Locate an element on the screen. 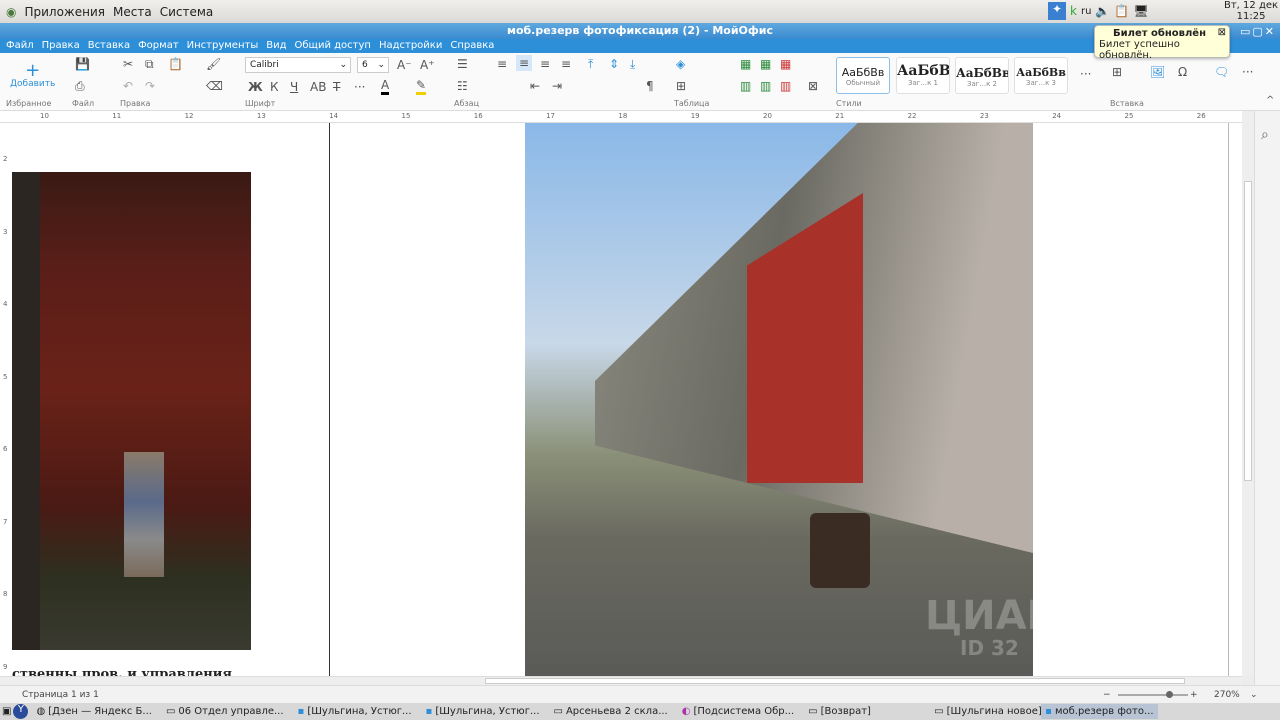  italic-button: К is located at coordinates (274, 87).